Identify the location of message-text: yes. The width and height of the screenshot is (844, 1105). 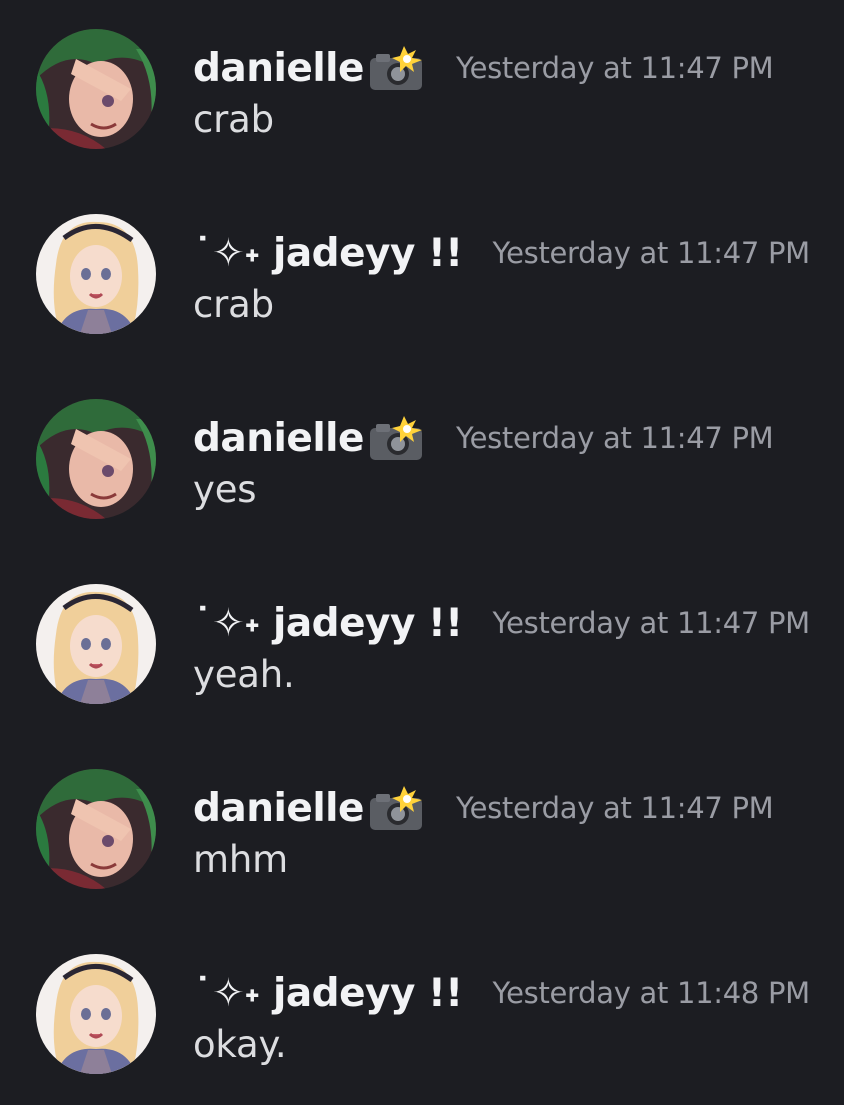
(225, 489).